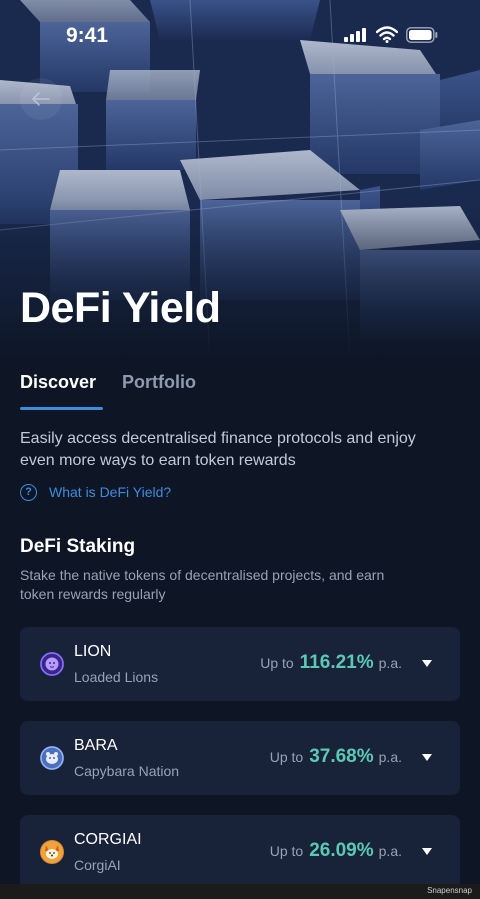 The height and width of the screenshot is (899, 480). Describe the element at coordinates (52, 758) in the screenshot. I see `bara-token-icon` at that location.